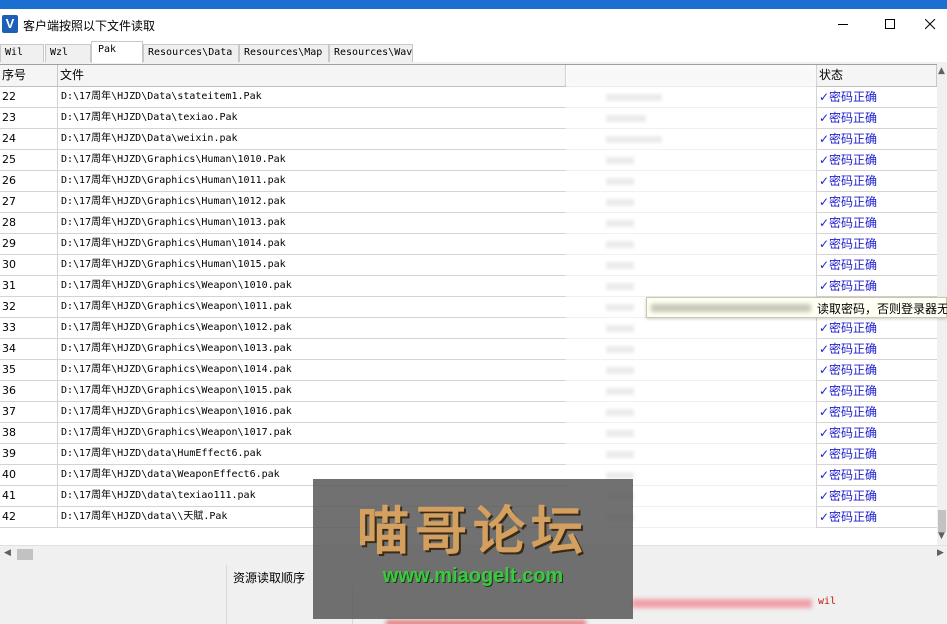 The height and width of the screenshot is (624, 947). Describe the element at coordinates (226, 594) in the screenshot. I see `panel-divider` at that location.